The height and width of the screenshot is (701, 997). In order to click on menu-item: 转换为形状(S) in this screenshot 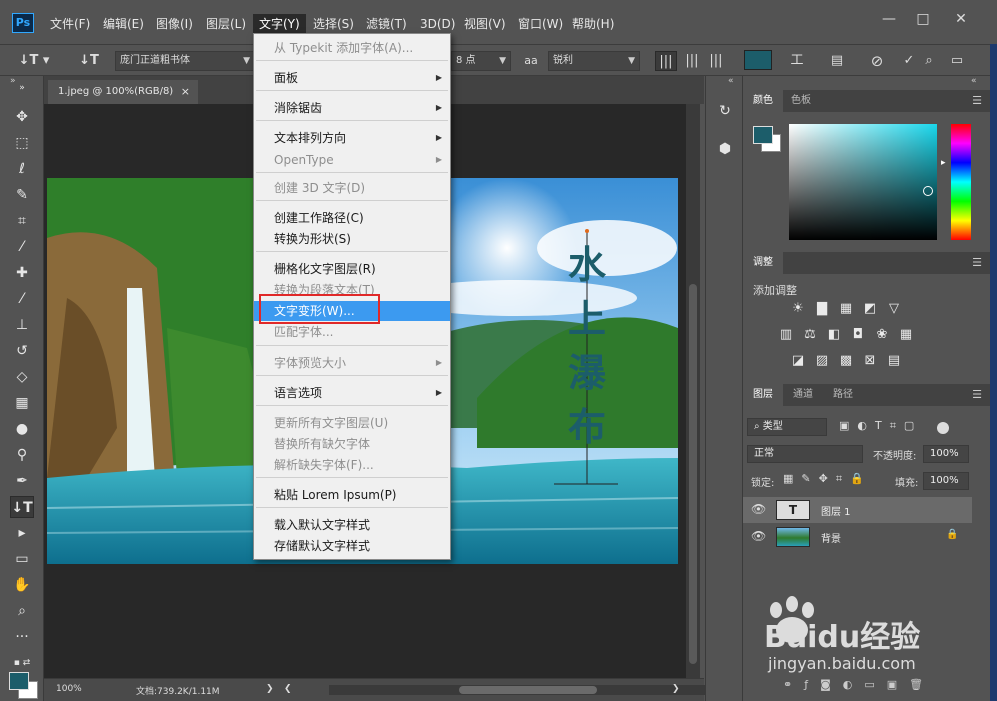, I will do `click(352, 239)`.